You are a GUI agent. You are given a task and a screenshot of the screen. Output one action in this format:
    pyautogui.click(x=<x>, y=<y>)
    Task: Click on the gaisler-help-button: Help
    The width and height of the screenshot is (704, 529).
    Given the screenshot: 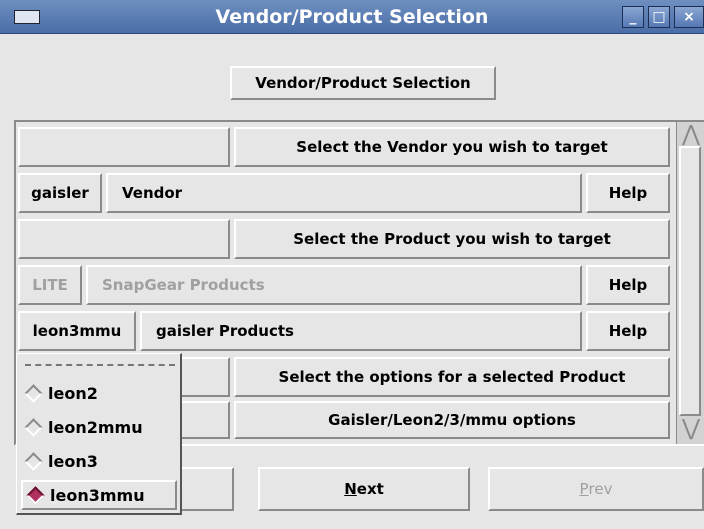 What is the action you would take?
    pyautogui.click(x=628, y=331)
    